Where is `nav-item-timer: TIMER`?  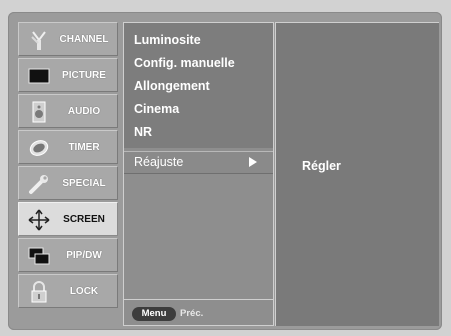
nav-item-timer: TIMER is located at coordinates (68, 147).